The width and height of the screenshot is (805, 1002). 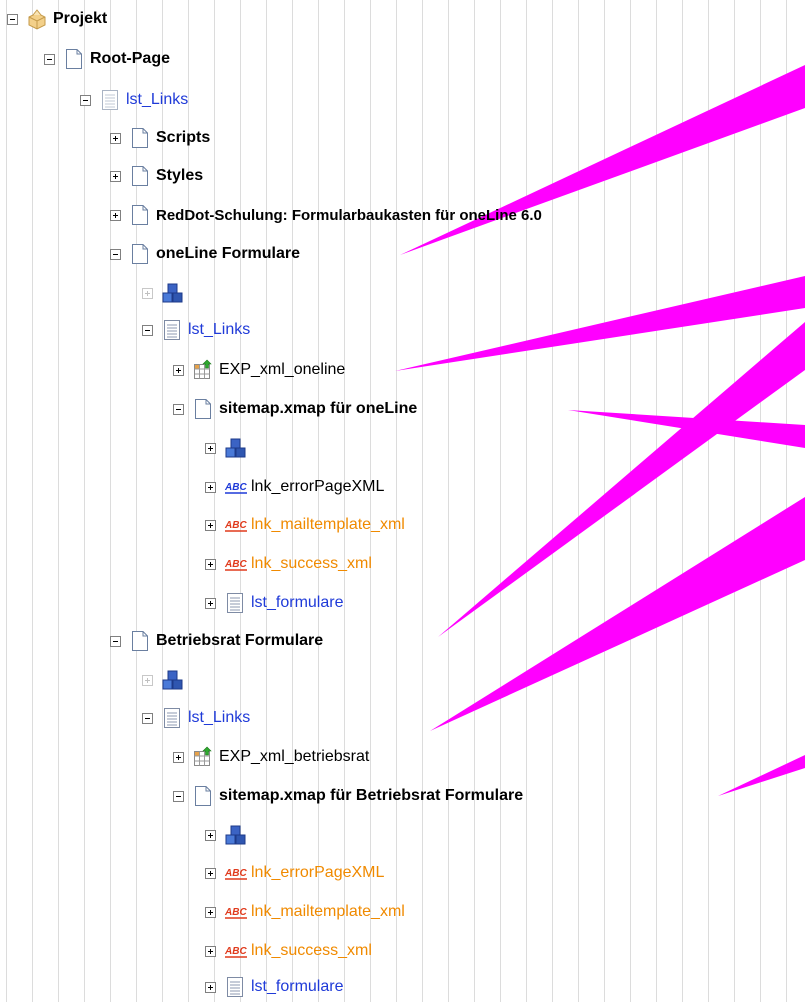 I want to click on tree-item-sitemap-betriebsrat: sitemap.xmap für Betriebsrat Formulare, so click(x=348, y=796).